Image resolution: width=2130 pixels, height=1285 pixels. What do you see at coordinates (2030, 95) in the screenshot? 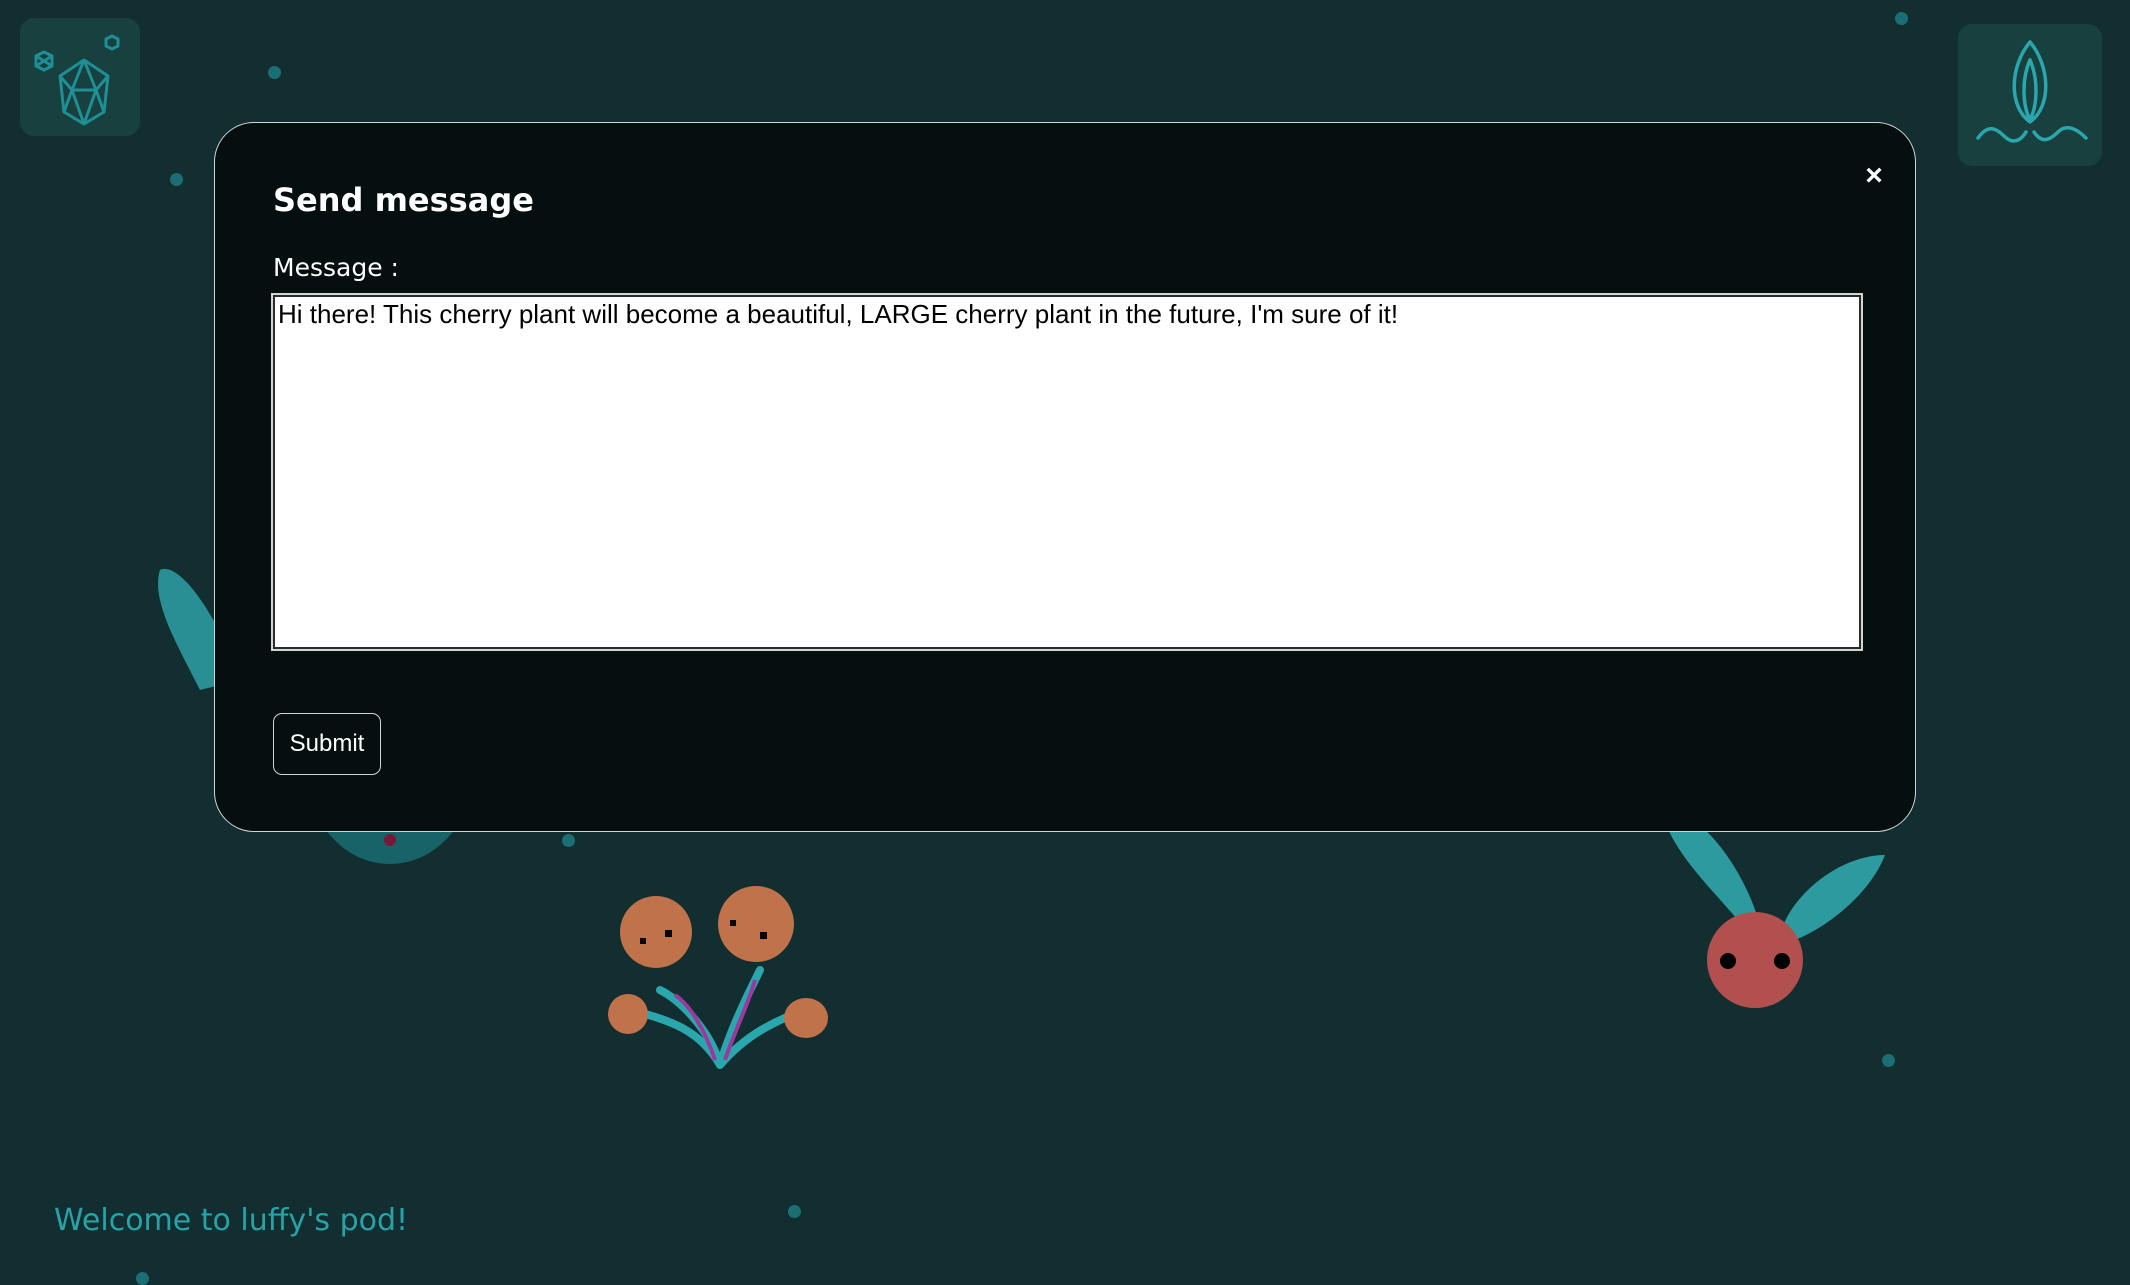
I see `sprout-water-icon` at bounding box center [2030, 95].